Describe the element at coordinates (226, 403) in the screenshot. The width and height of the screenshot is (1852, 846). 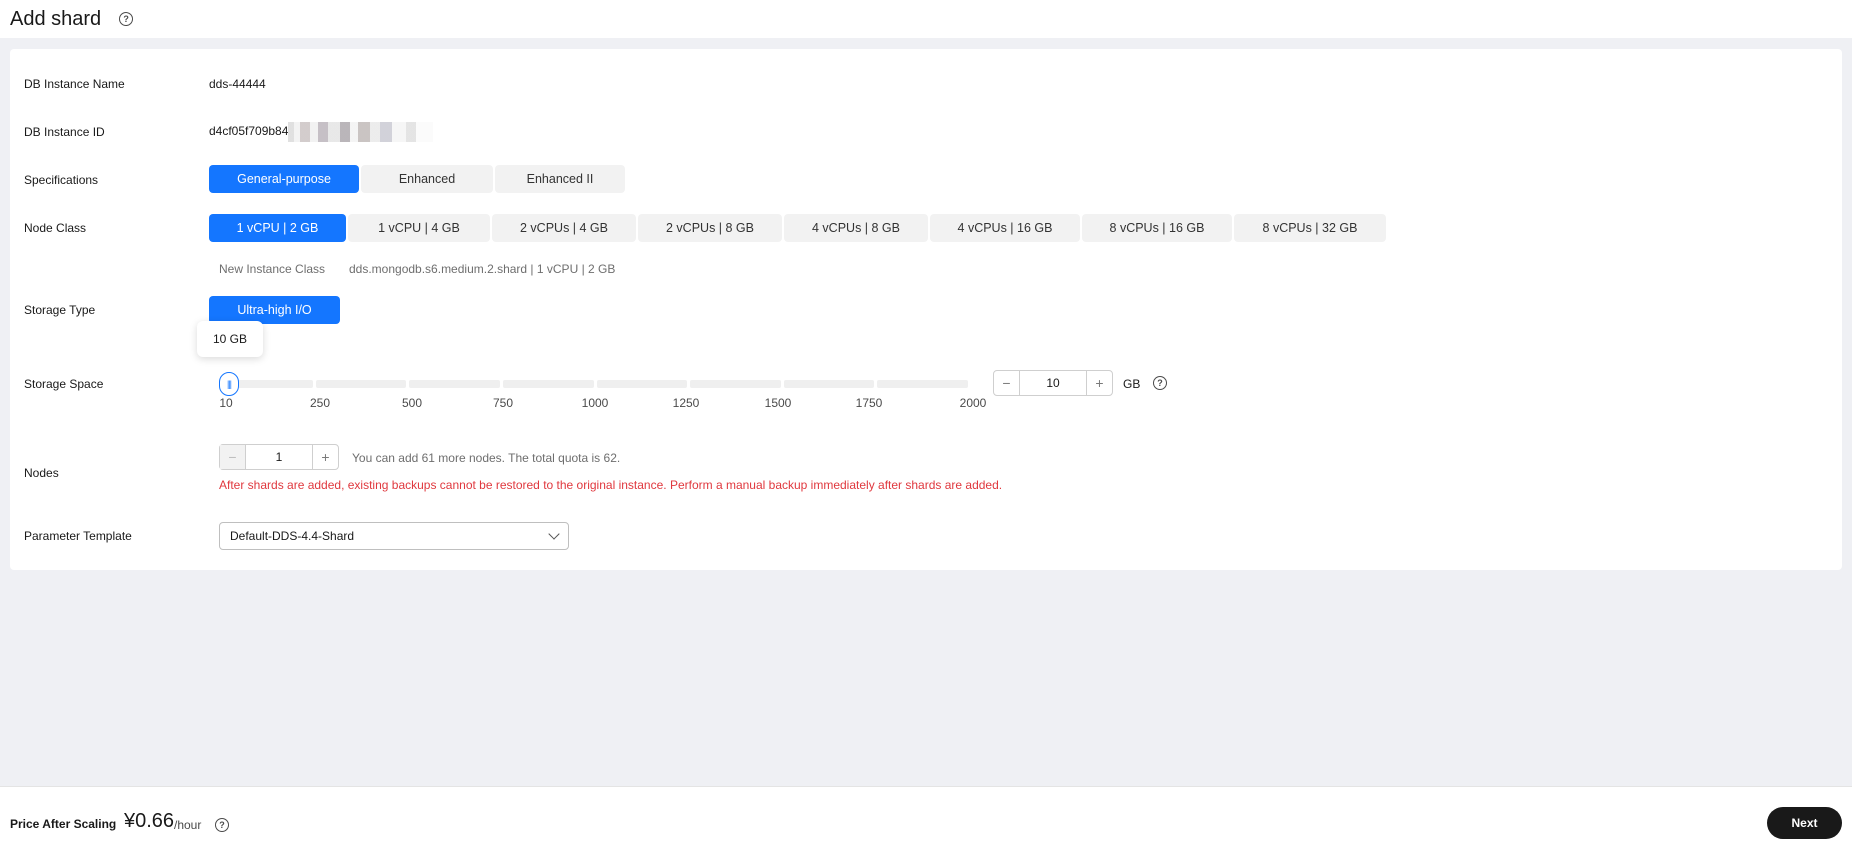
I see `slider-tick-label: 10` at that location.